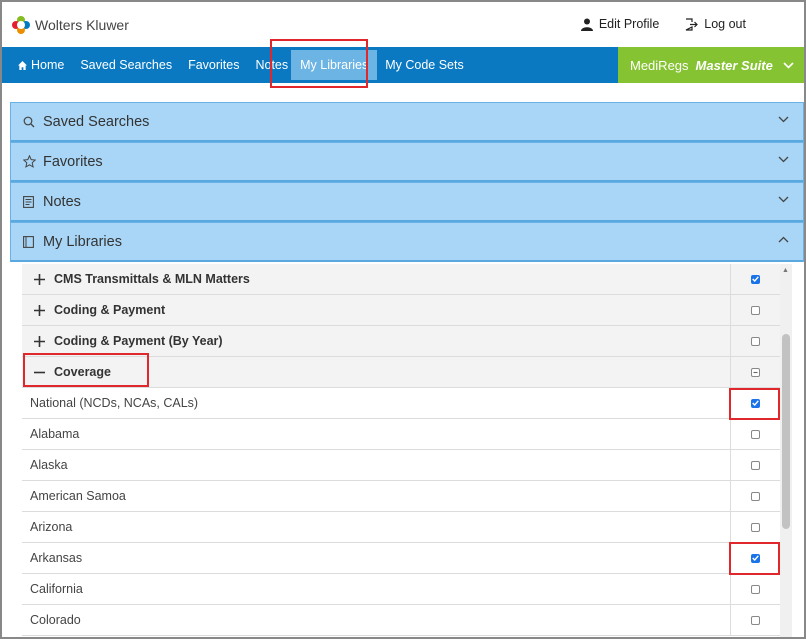 This screenshot has height=639, width=806. Describe the element at coordinates (213, 65) in the screenshot. I see `nav-favorites: Favorites` at that location.